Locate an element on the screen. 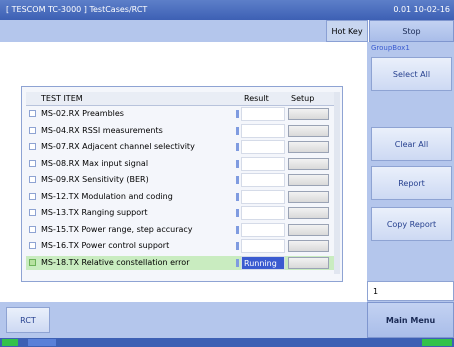 The height and width of the screenshot is (347, 454). group-box-label: GroupBox1 is located at coordinates (390, 48).